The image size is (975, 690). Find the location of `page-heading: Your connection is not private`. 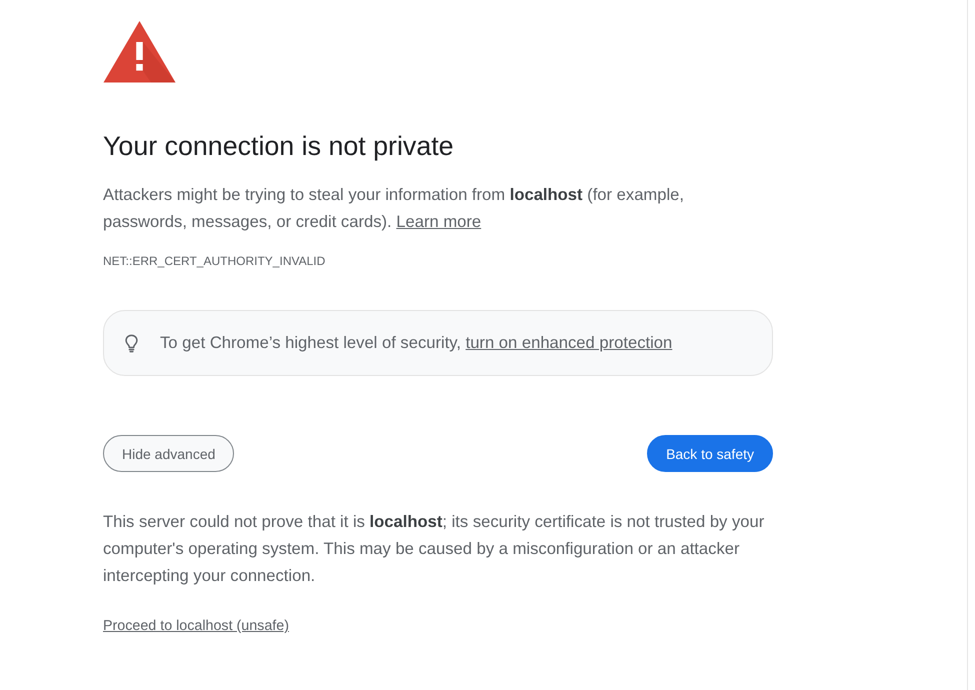

page-heading: Your connection is not private is located at coordinates (278, 146).